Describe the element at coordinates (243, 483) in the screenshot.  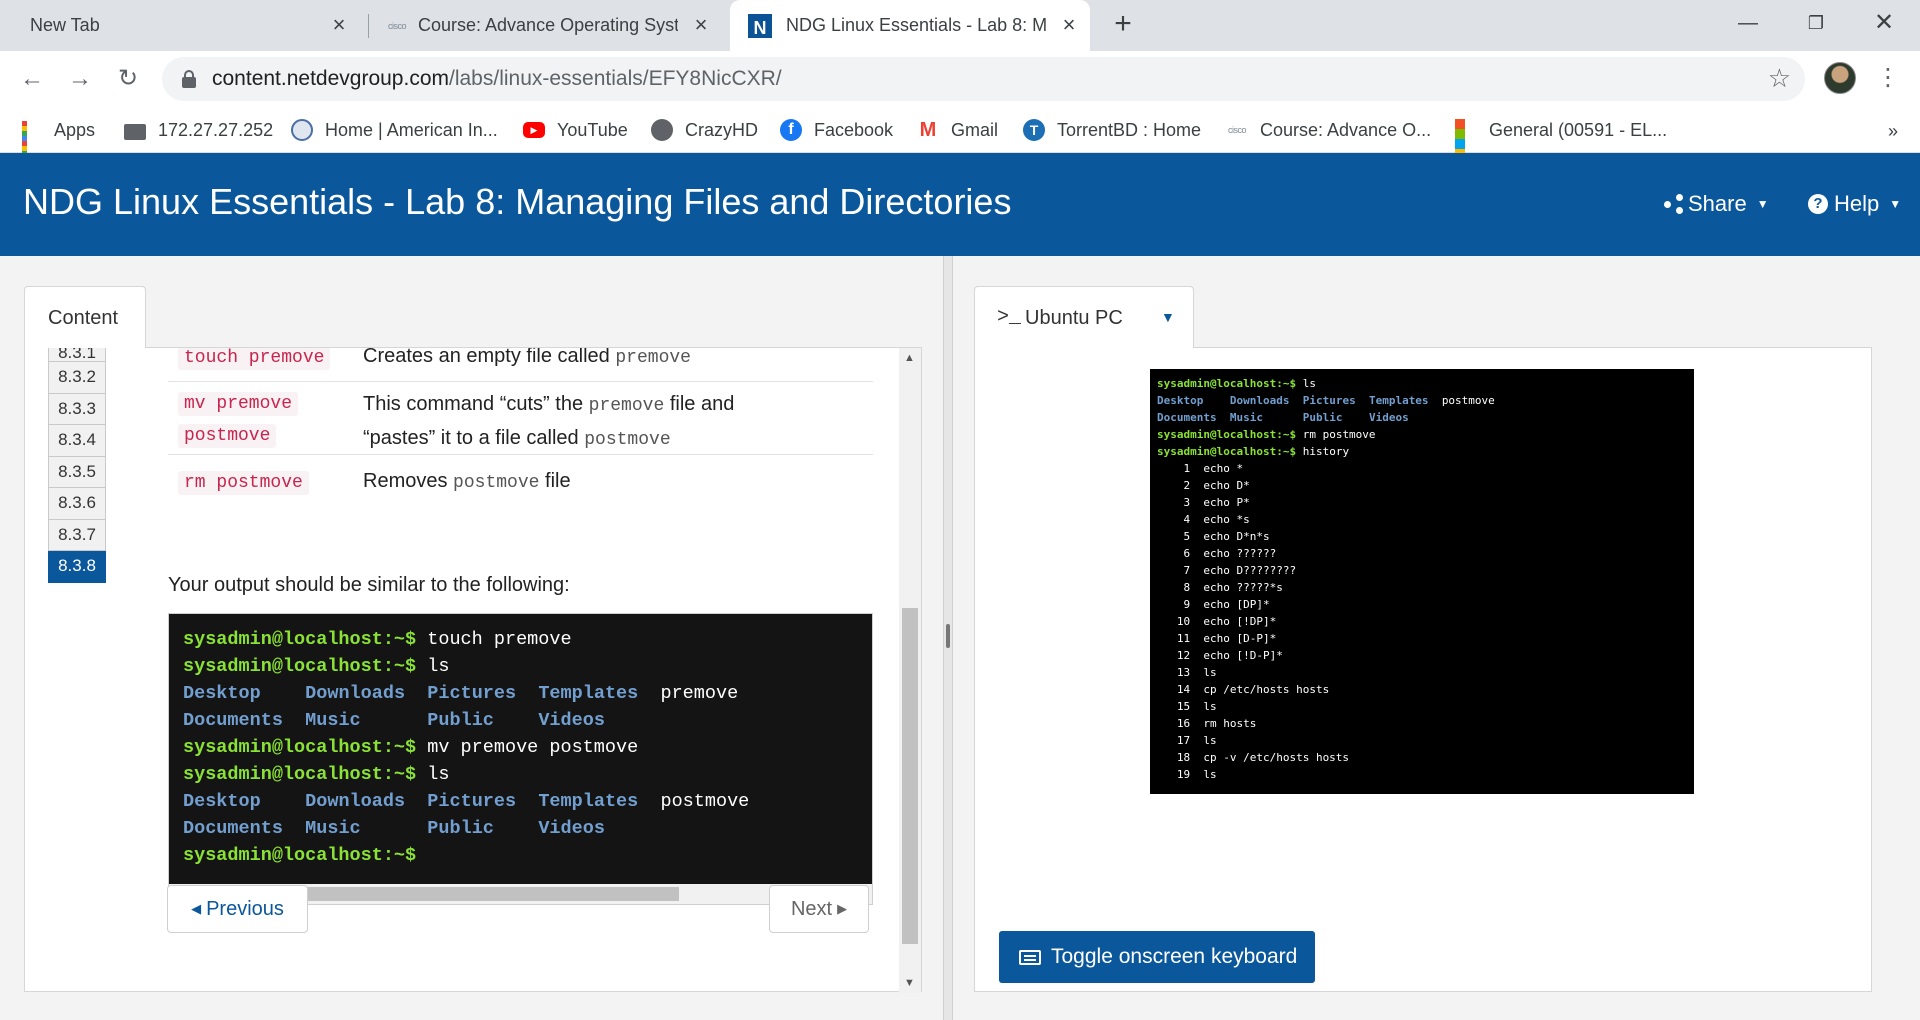
I see `command-code: rm postmove` at that location.